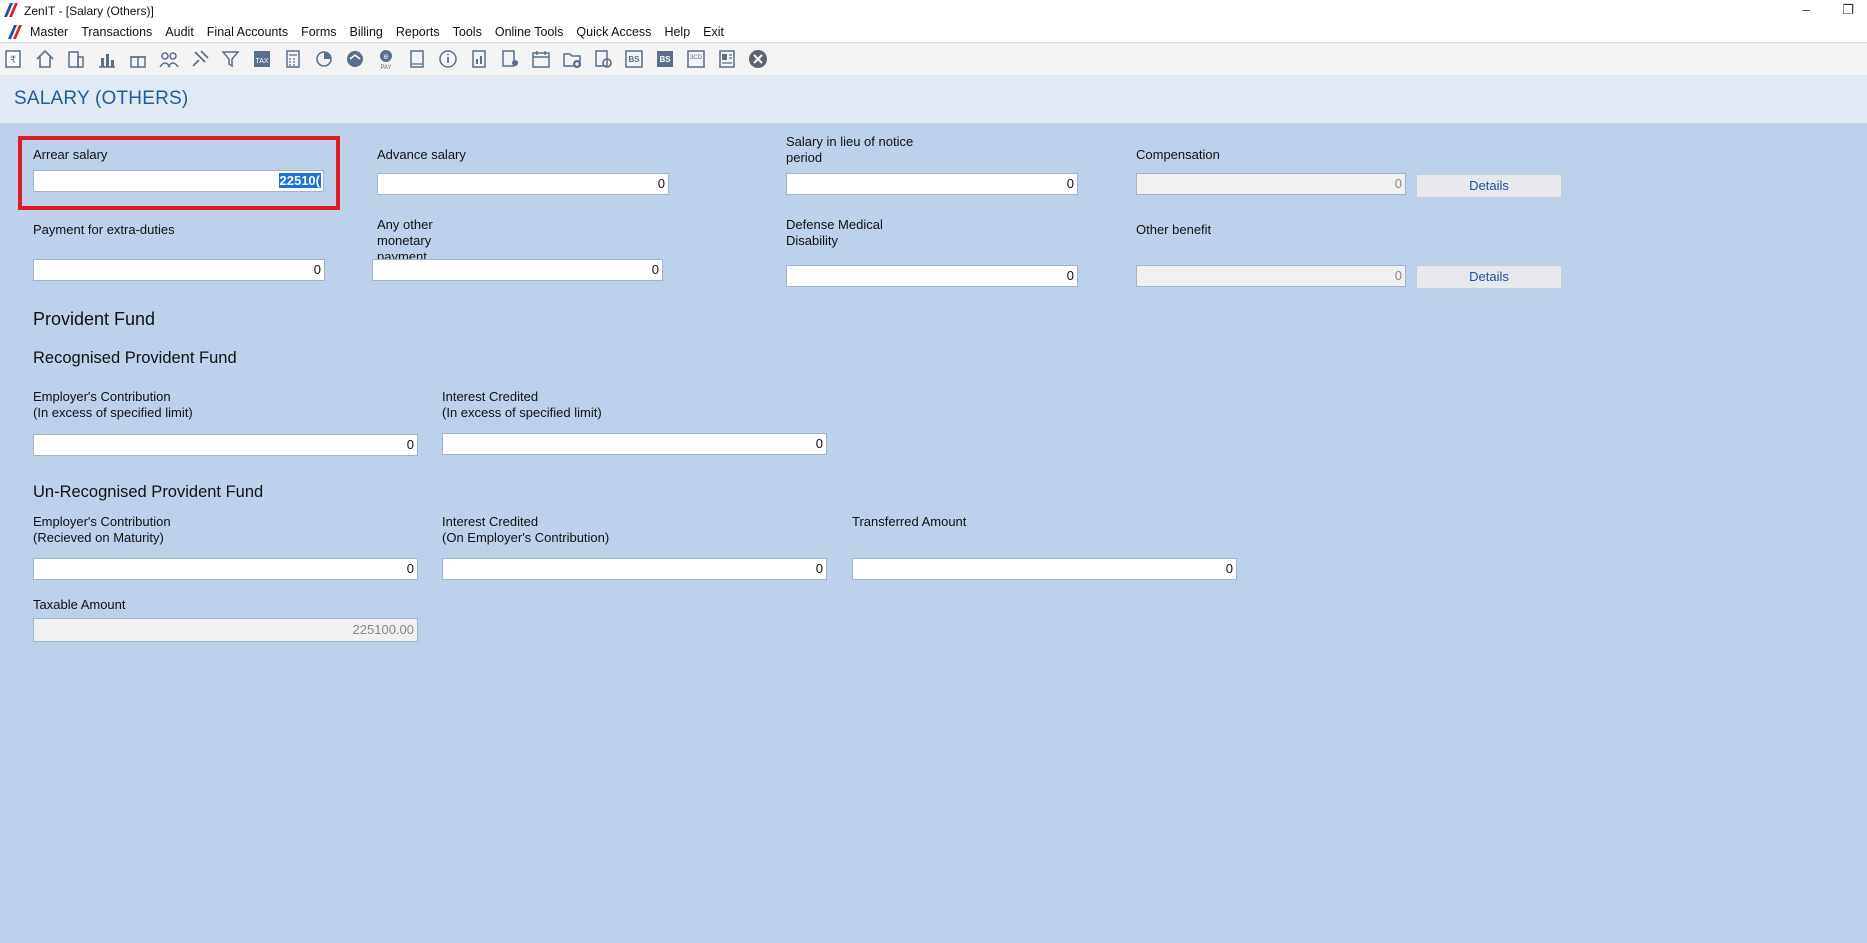  What do you see at coordinates (94, 319) in the screenshot?
I see `provident-fund-heading: Provident Fund` at bounding box center [94, 319].